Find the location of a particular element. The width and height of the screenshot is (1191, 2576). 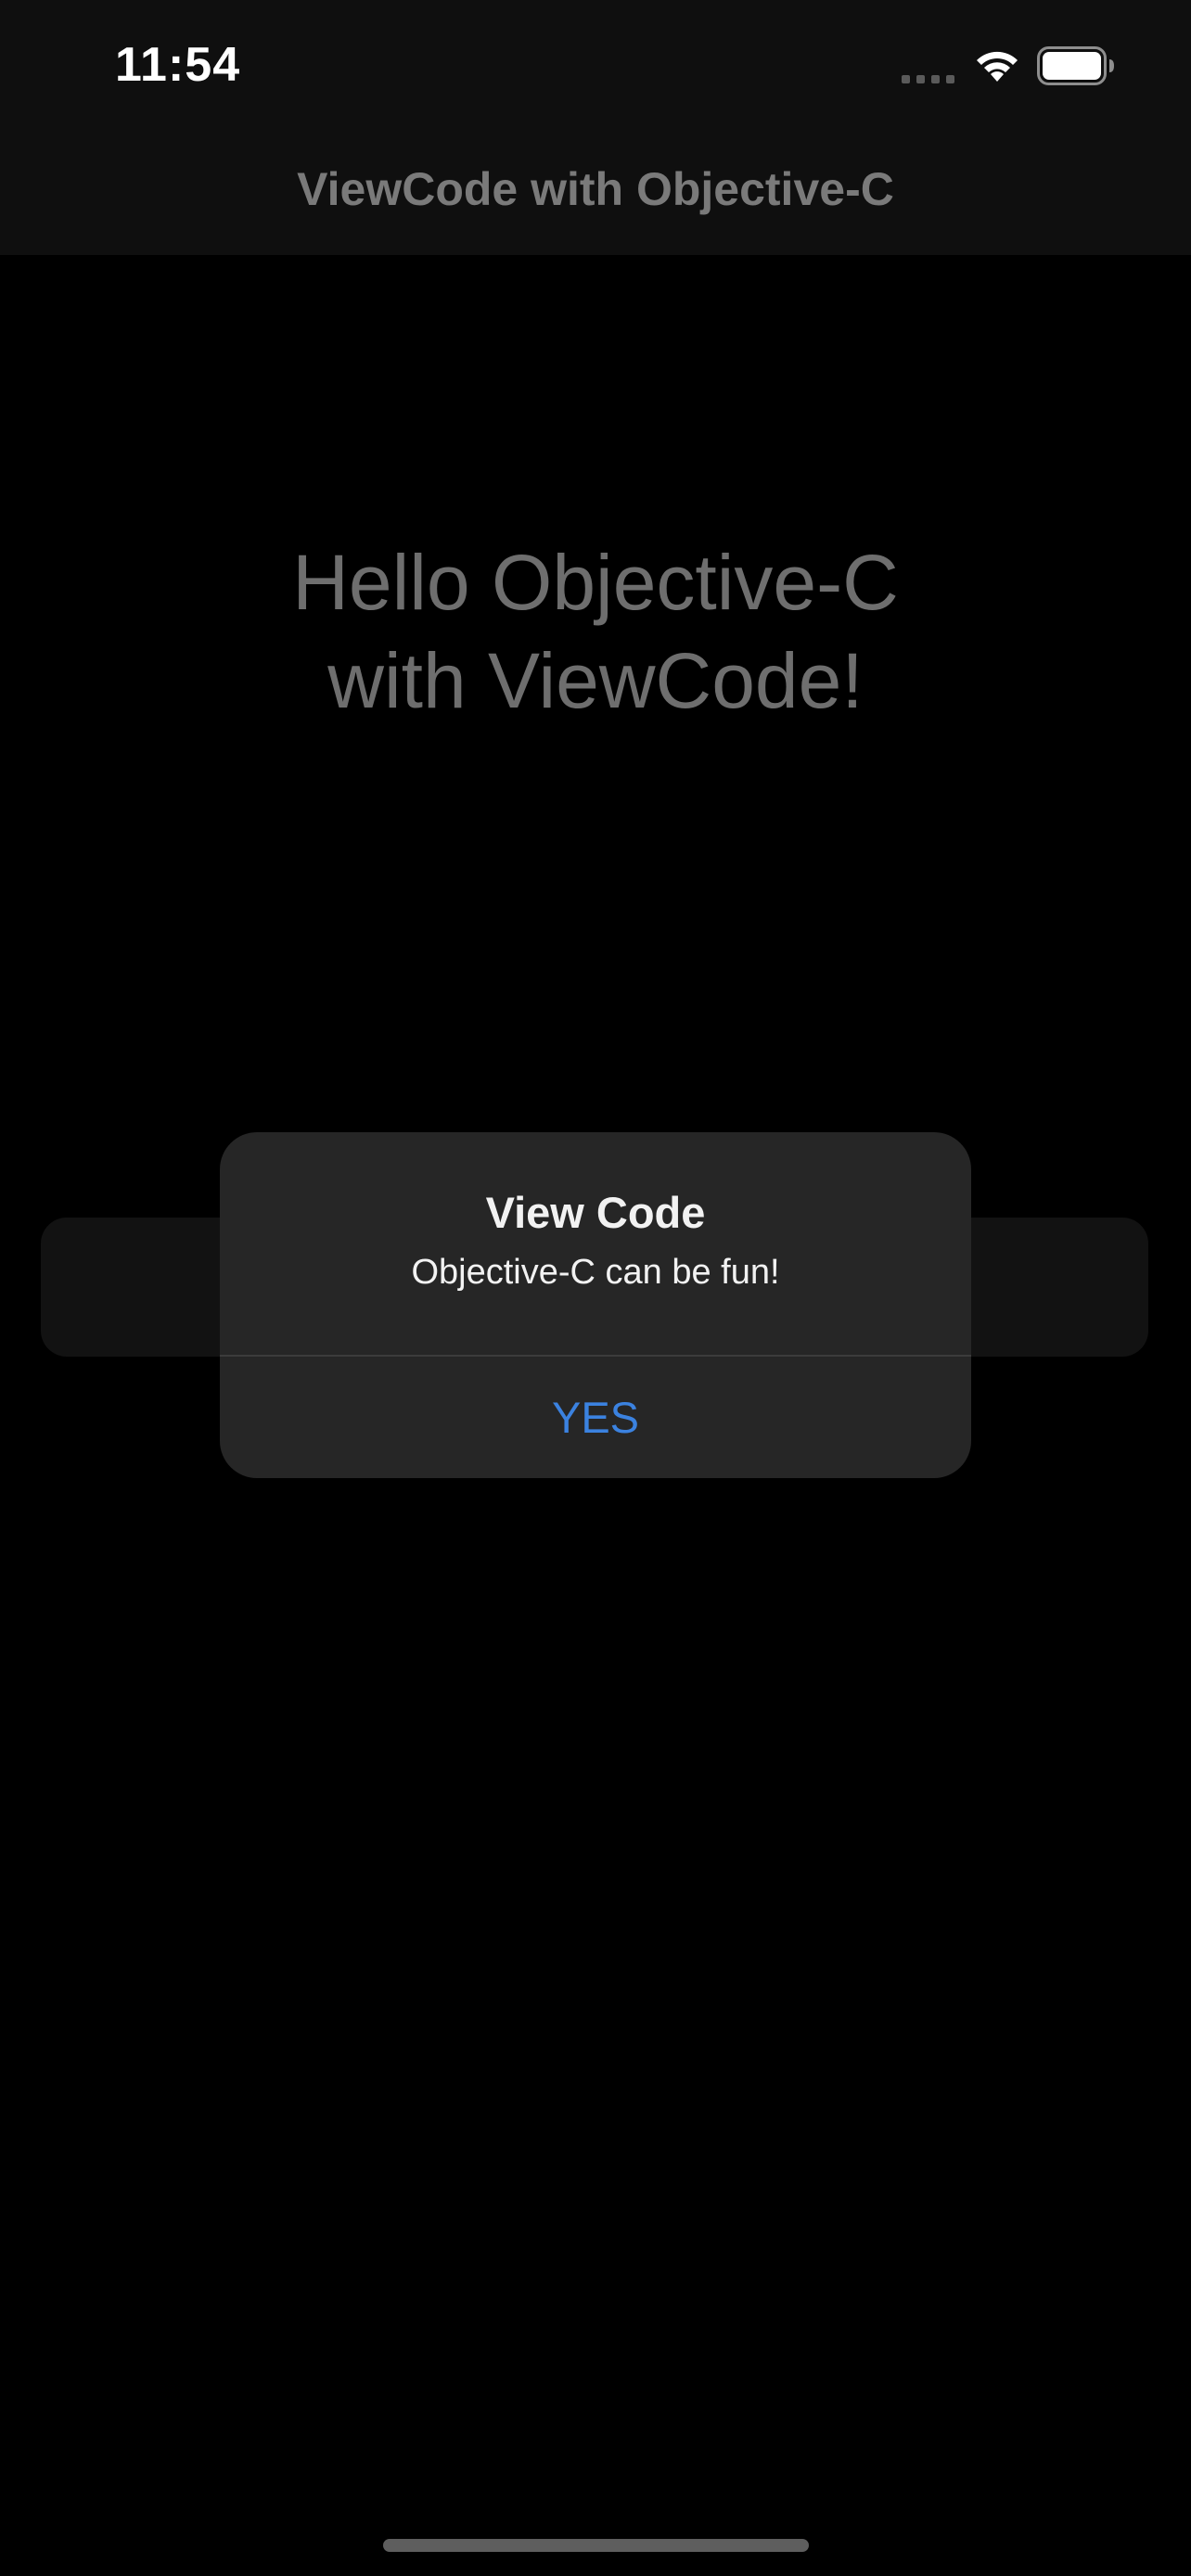

alert-message: Objective-C can be fun! is located at coordinates (595, 1272).